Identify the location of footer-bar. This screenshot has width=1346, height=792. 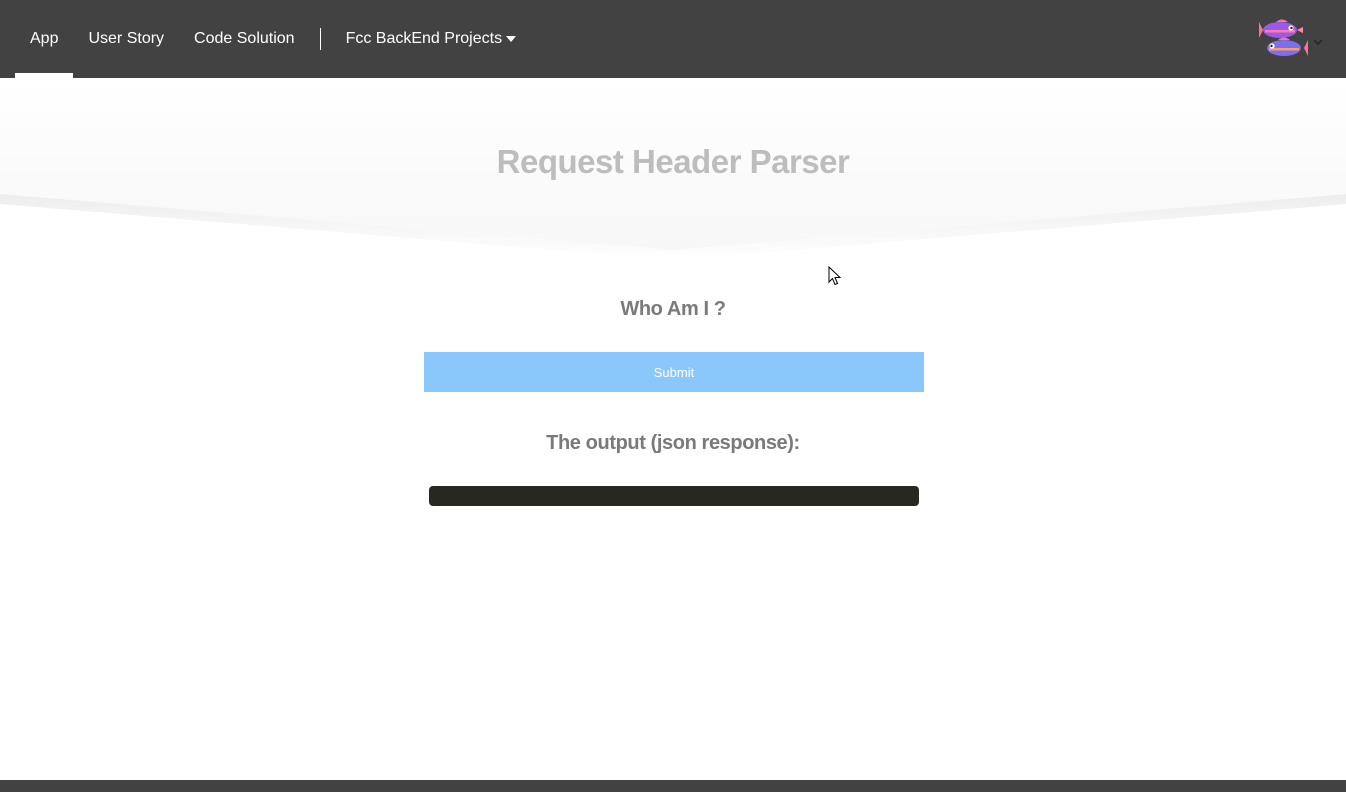
(673, 786).